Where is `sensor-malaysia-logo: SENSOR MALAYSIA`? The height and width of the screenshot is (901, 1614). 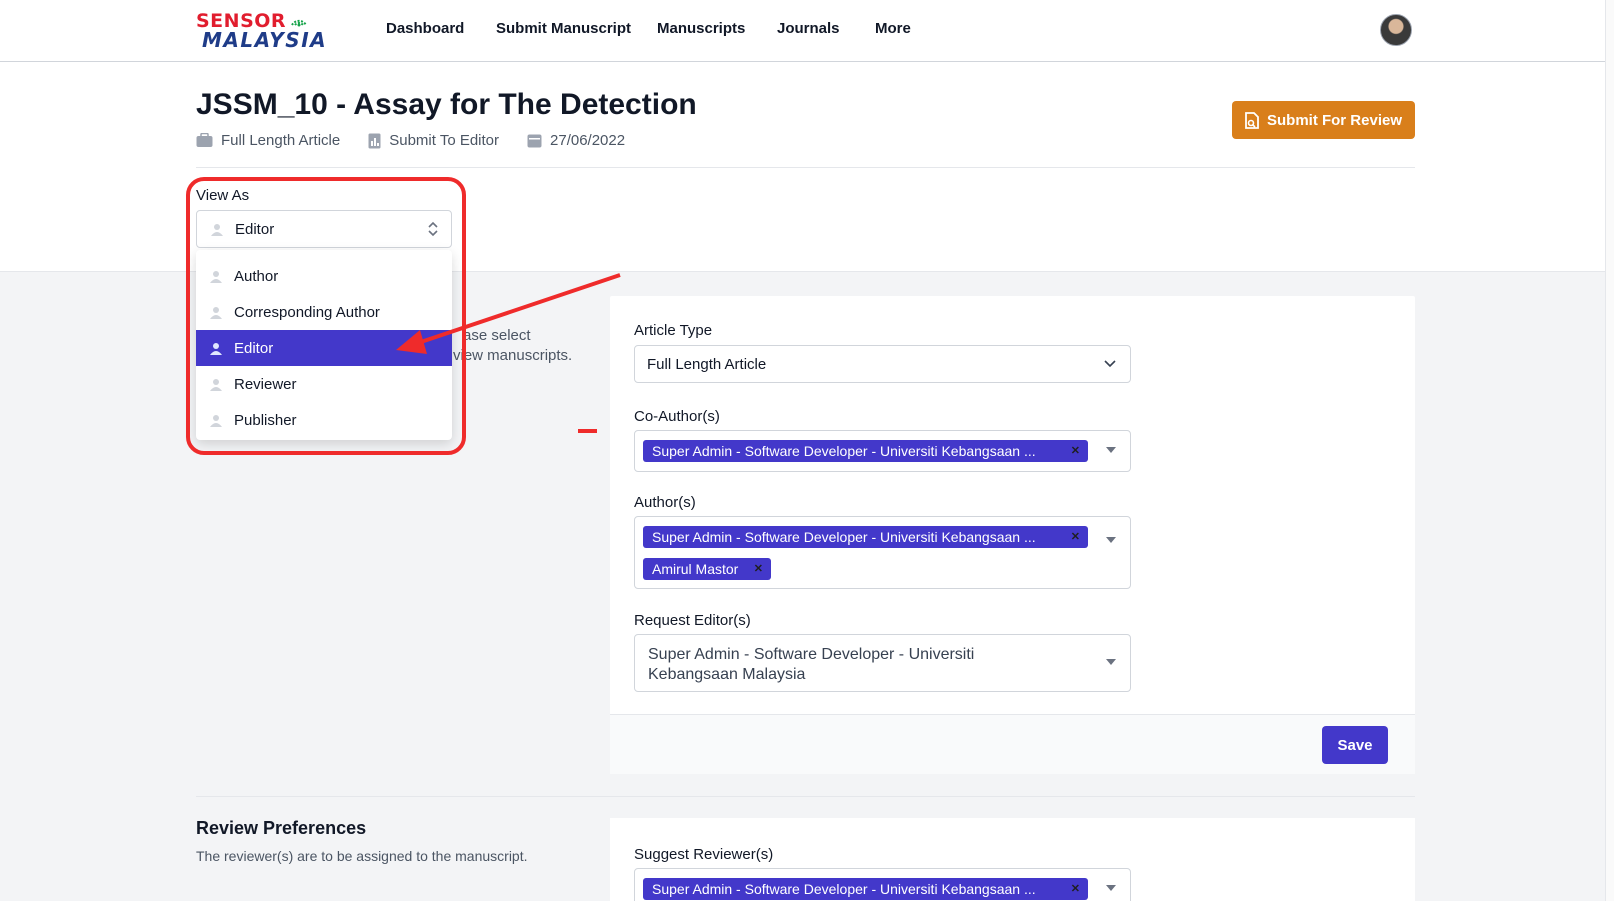
sensor-malaysia-logo: SENSOR MALAYSIA is located at coordinates (261, 31).